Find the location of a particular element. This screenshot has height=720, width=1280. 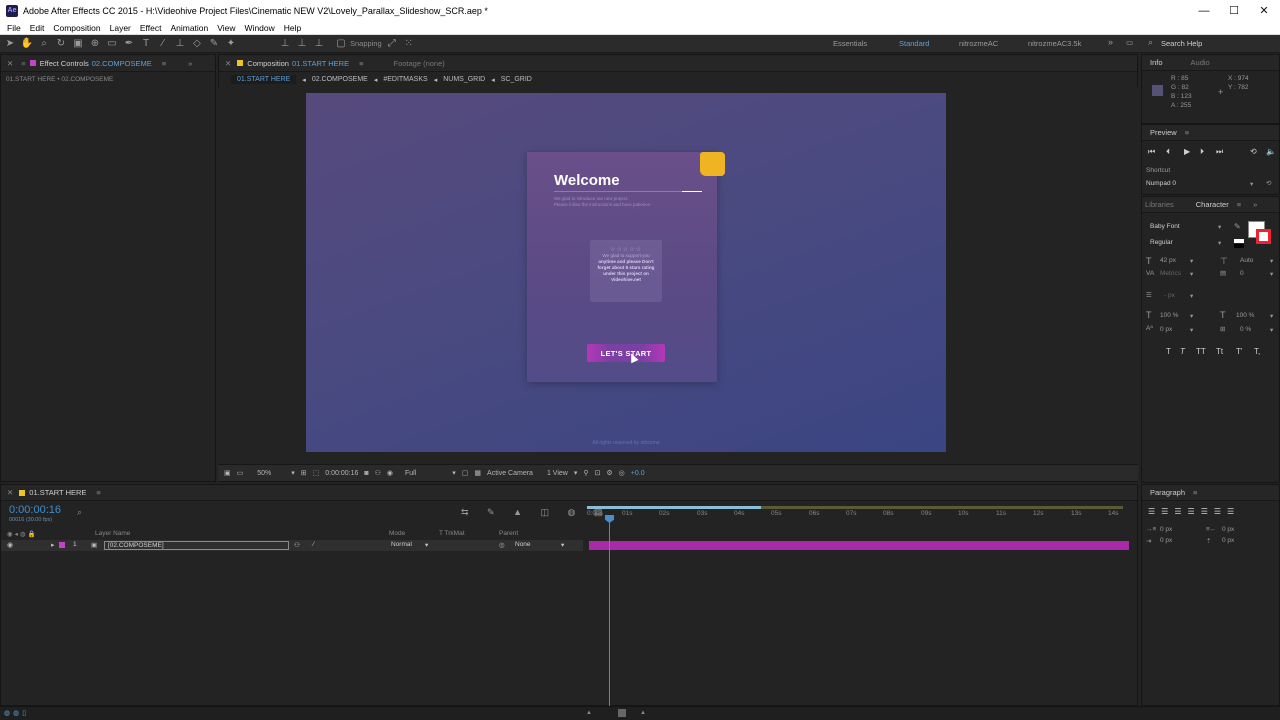

exposure-value: +0.0 is located at coordinates (638, 473).